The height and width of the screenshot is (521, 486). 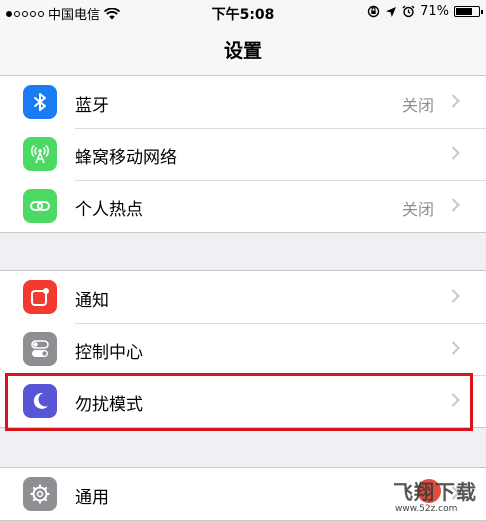 What do you see at coordinates (243, 206) in the screenshot?
I see `settings-row-personal-hotspot: 个人热点 关闭` at bounding box center [243, 206].